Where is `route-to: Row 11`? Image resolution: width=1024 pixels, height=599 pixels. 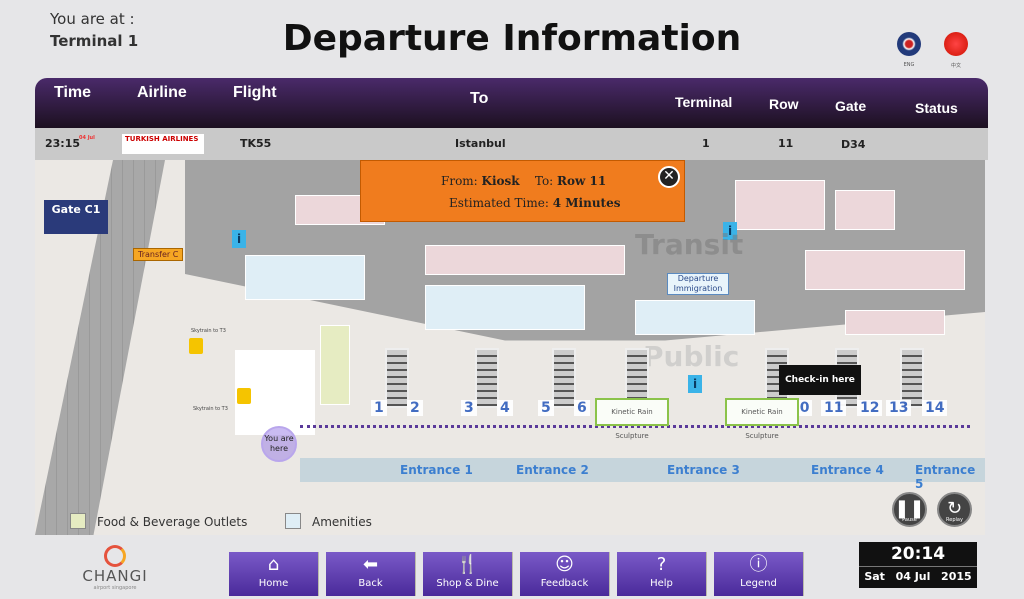 route-to: Row 11 is located at coordinates (582, 181).